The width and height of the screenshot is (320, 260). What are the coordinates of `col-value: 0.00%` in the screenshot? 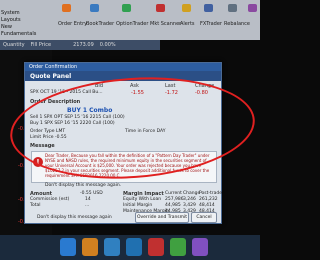 It's located at (107, 45).